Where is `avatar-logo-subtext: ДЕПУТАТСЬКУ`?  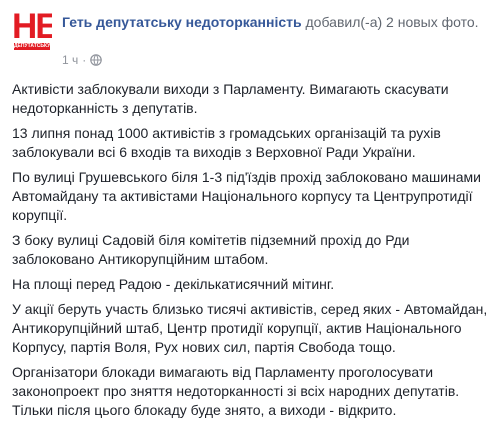
avatar-logo-subtext: ДЕПУТАТСЬКУ is located at coordinates (32, 46).